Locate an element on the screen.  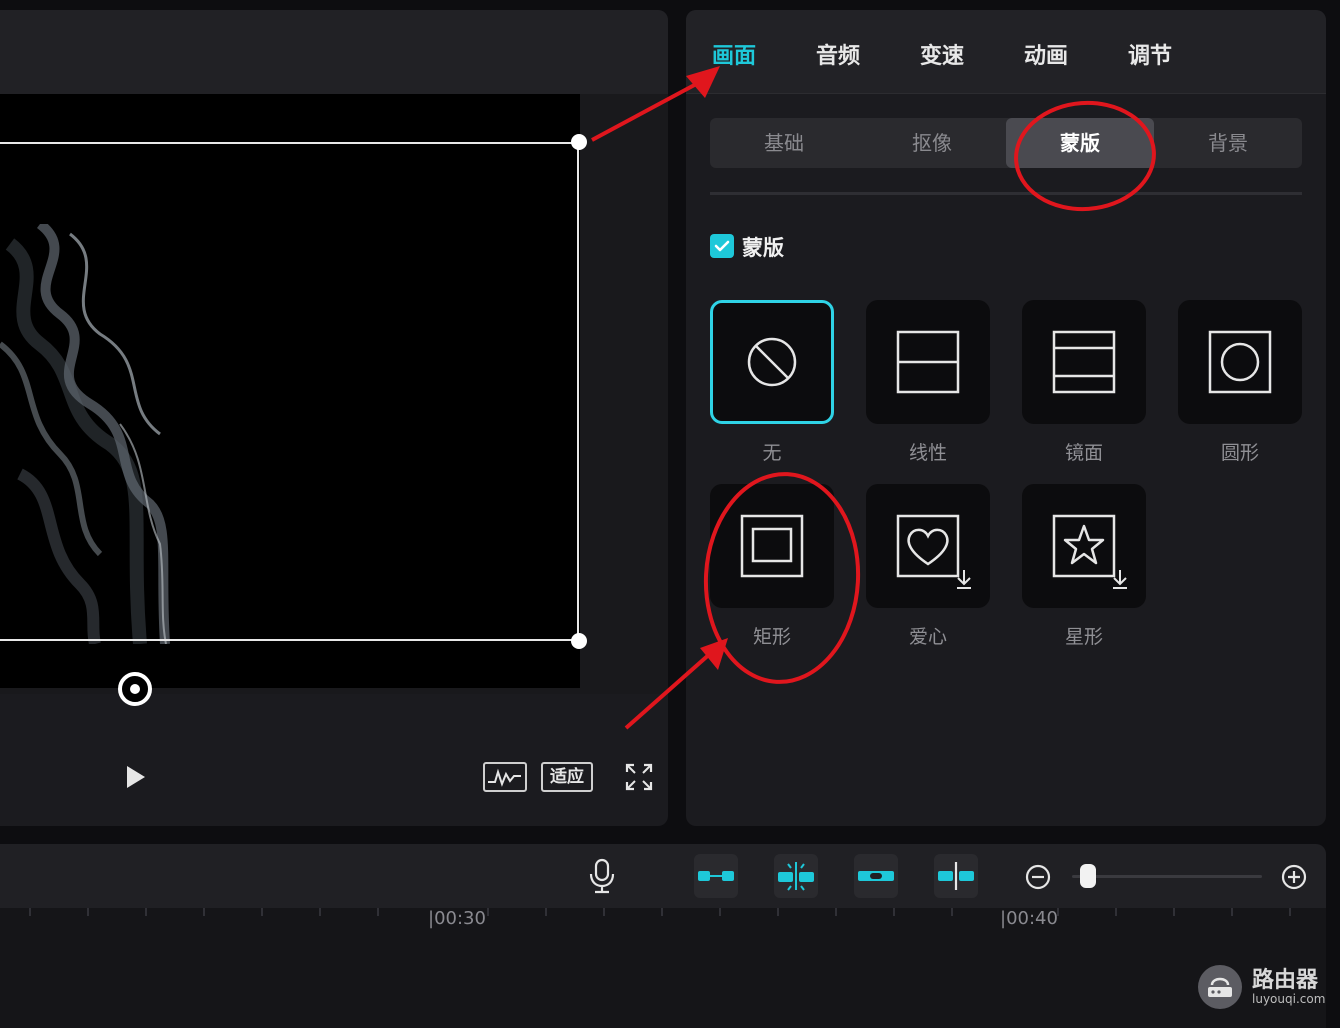
fullscreen-button is located at coordinates (639, 777).